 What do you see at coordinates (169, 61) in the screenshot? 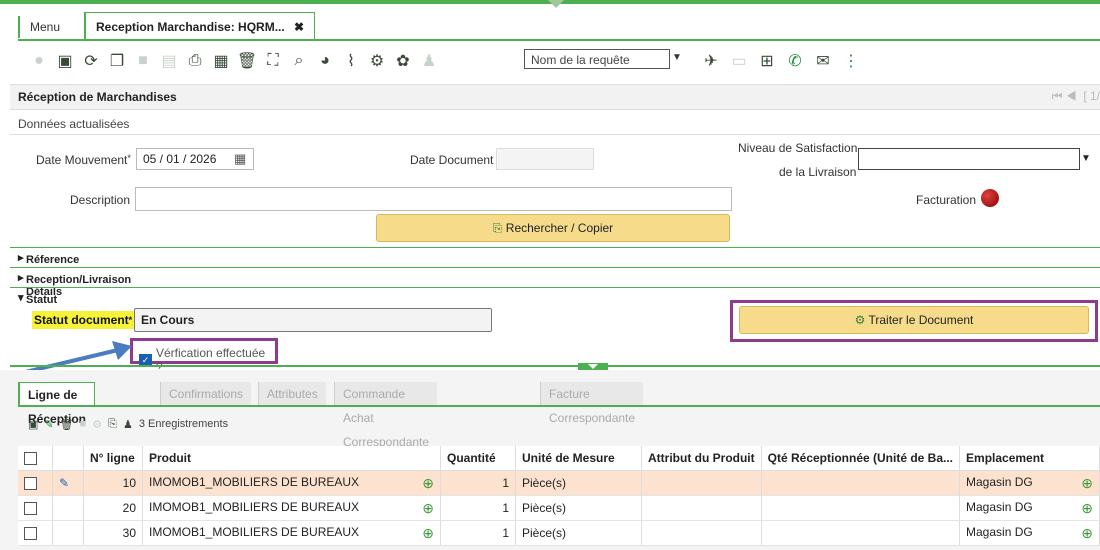
I see `save-new-icon: ▤` at bounding box center [169, 61].